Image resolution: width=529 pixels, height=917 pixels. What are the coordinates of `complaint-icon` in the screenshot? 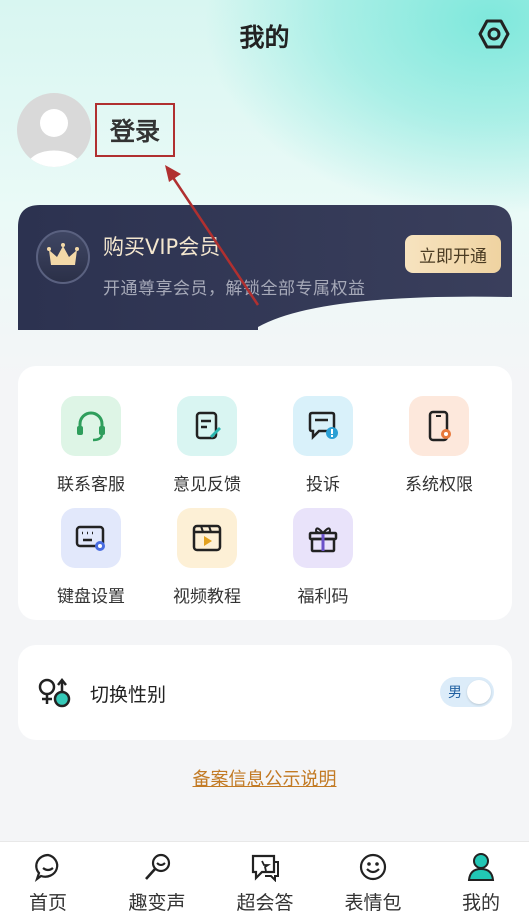 It's located at (323, 426).